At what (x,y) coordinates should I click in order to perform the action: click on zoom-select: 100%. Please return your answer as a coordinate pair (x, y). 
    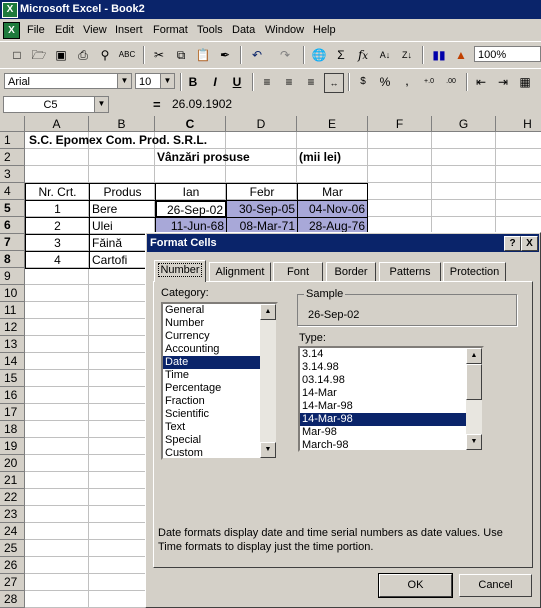
    Looking at the image, I should click on (507, 54).